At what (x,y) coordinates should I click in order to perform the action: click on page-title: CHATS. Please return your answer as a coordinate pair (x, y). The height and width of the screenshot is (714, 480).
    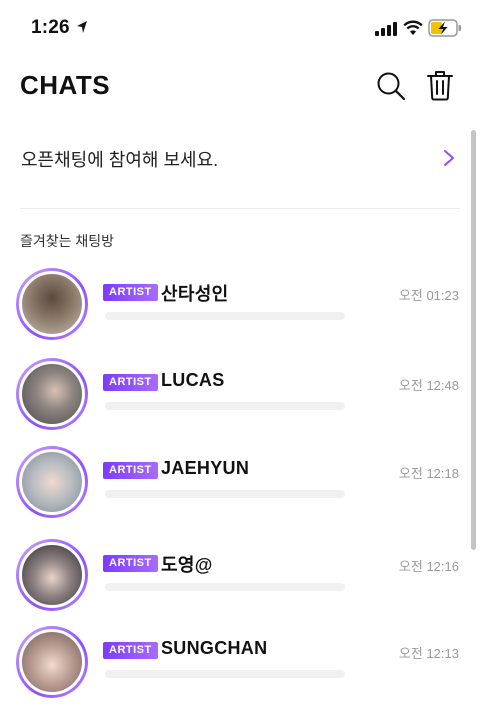
    Looking at the image, I should click on (65, 85).